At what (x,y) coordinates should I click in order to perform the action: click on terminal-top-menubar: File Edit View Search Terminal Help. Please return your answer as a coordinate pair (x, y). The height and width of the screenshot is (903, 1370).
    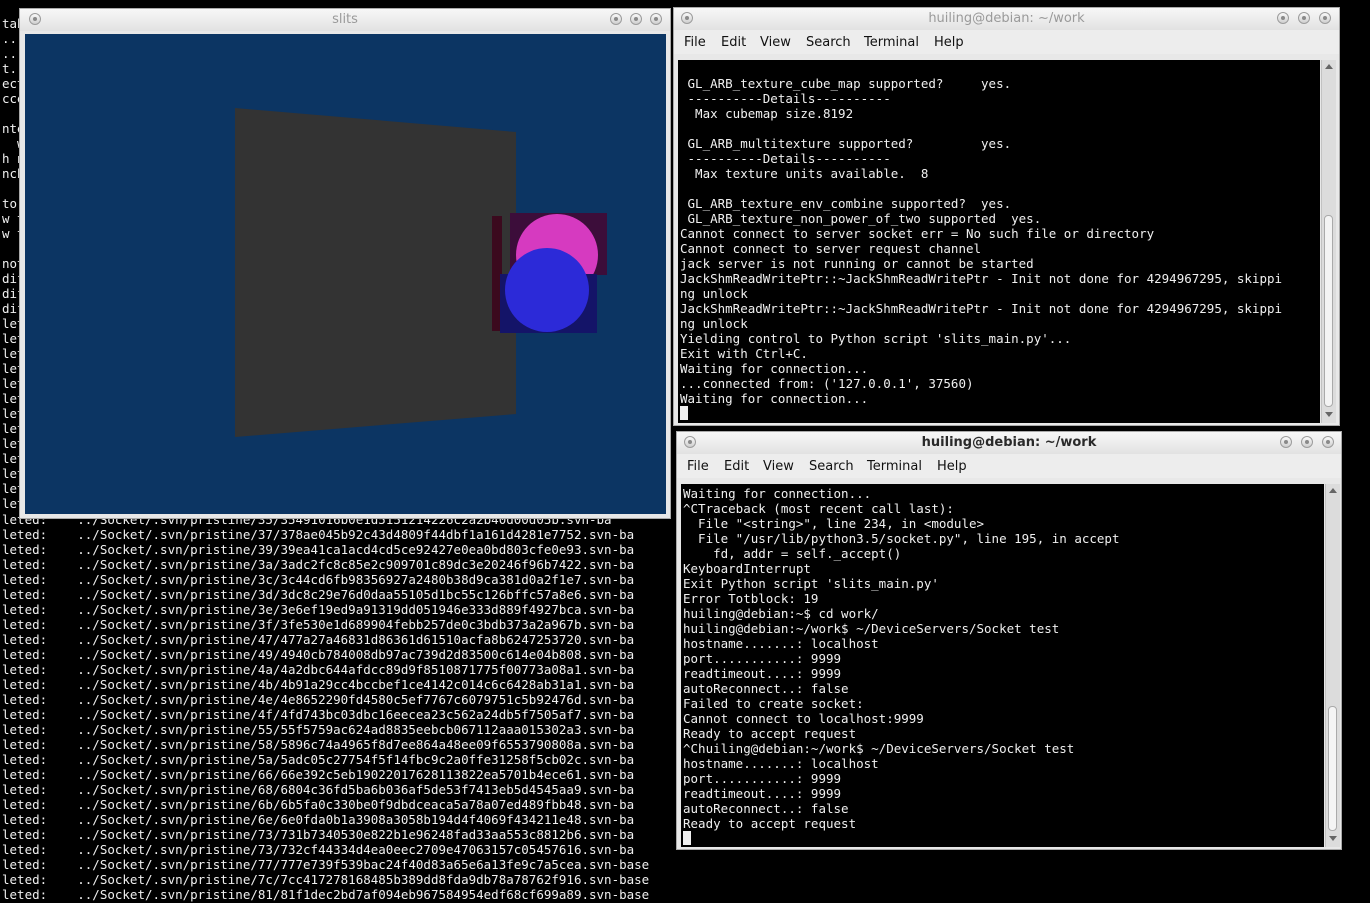
    Looking at the image, I should click on (1006, 42).